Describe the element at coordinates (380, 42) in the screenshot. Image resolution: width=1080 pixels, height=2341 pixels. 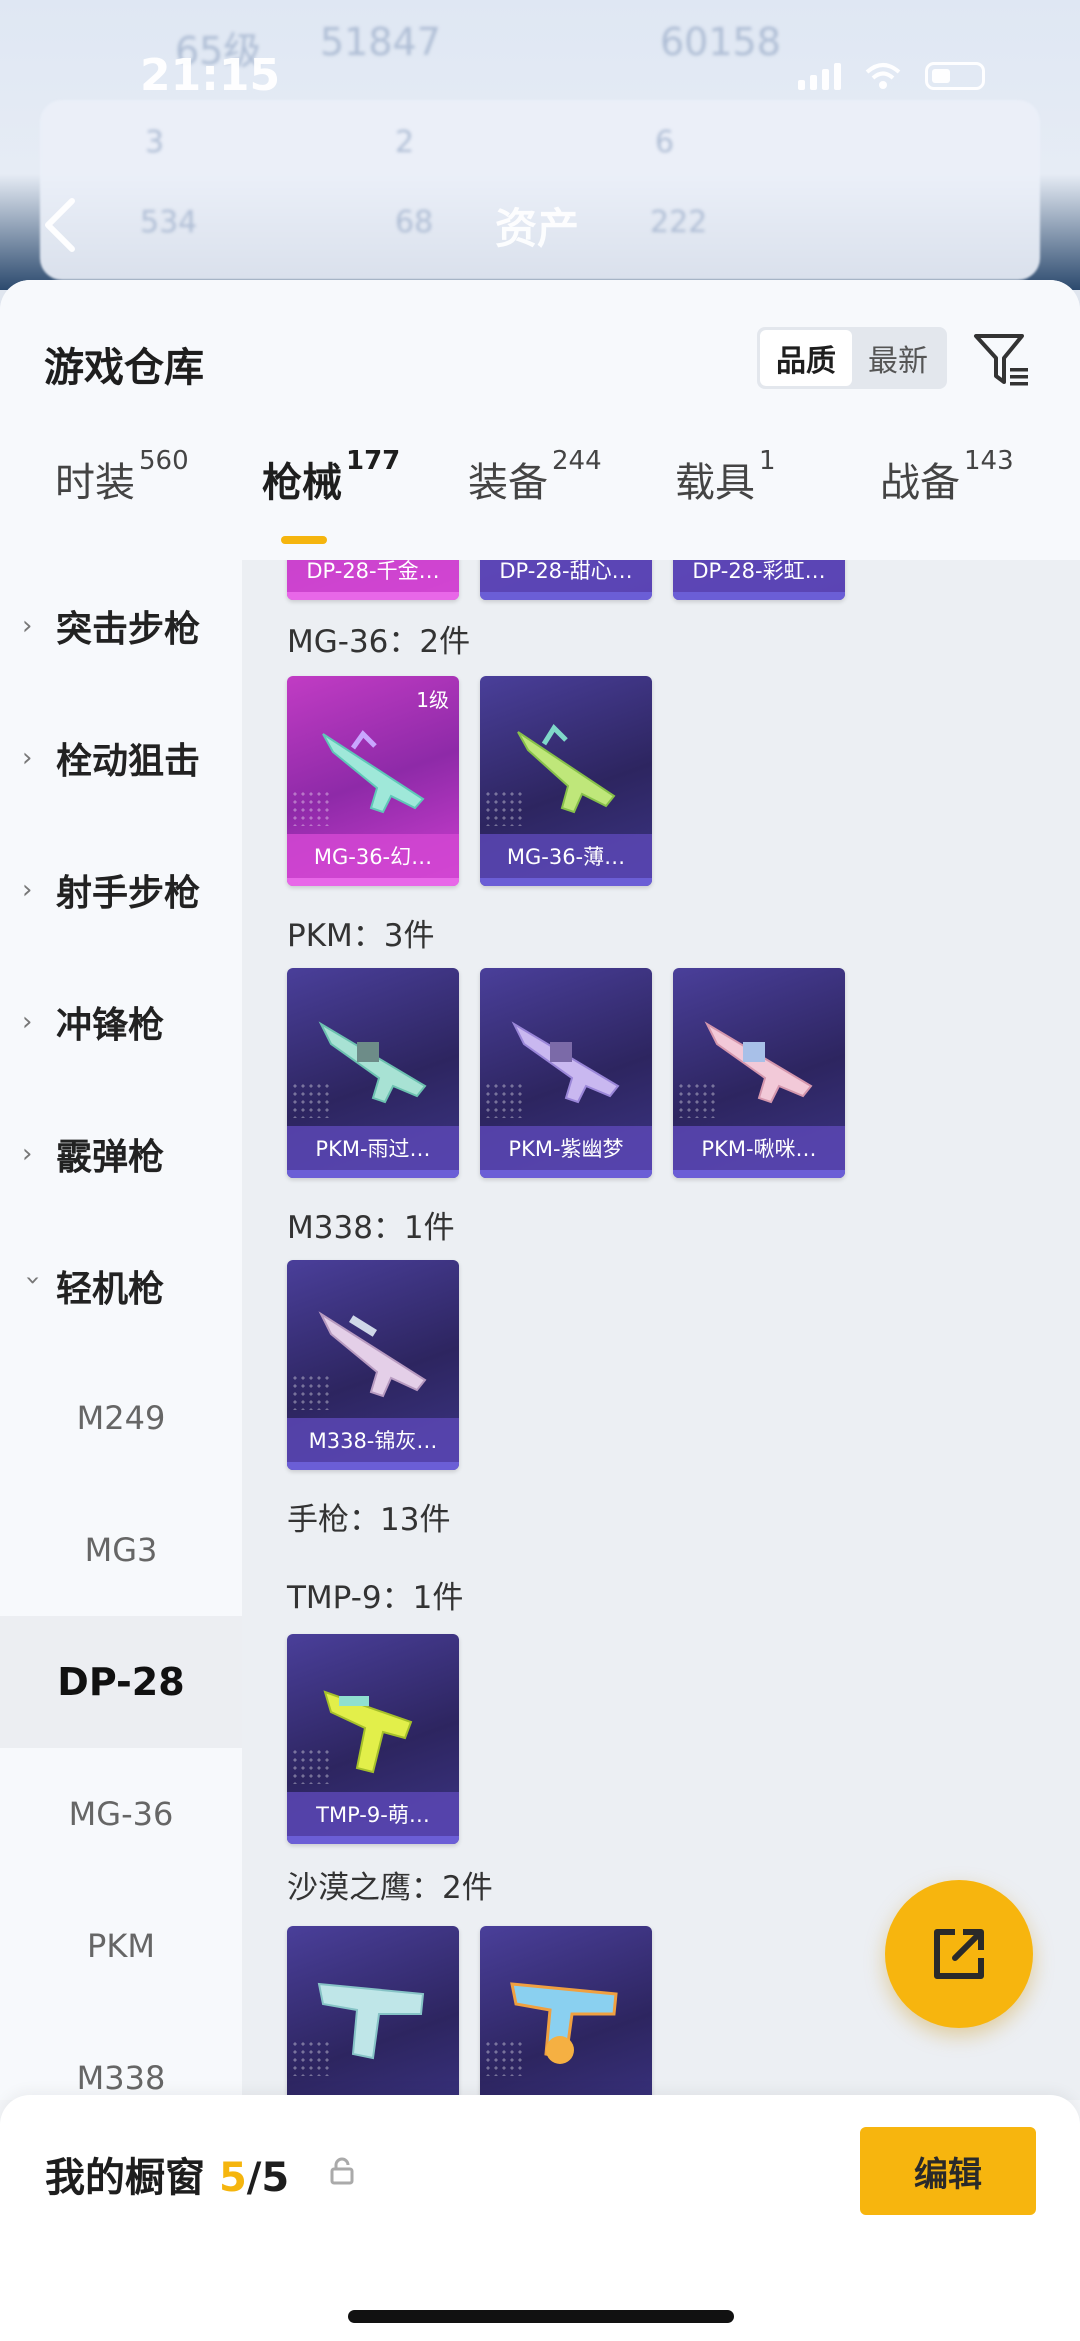
I see `background-stat: 51847` at that location.